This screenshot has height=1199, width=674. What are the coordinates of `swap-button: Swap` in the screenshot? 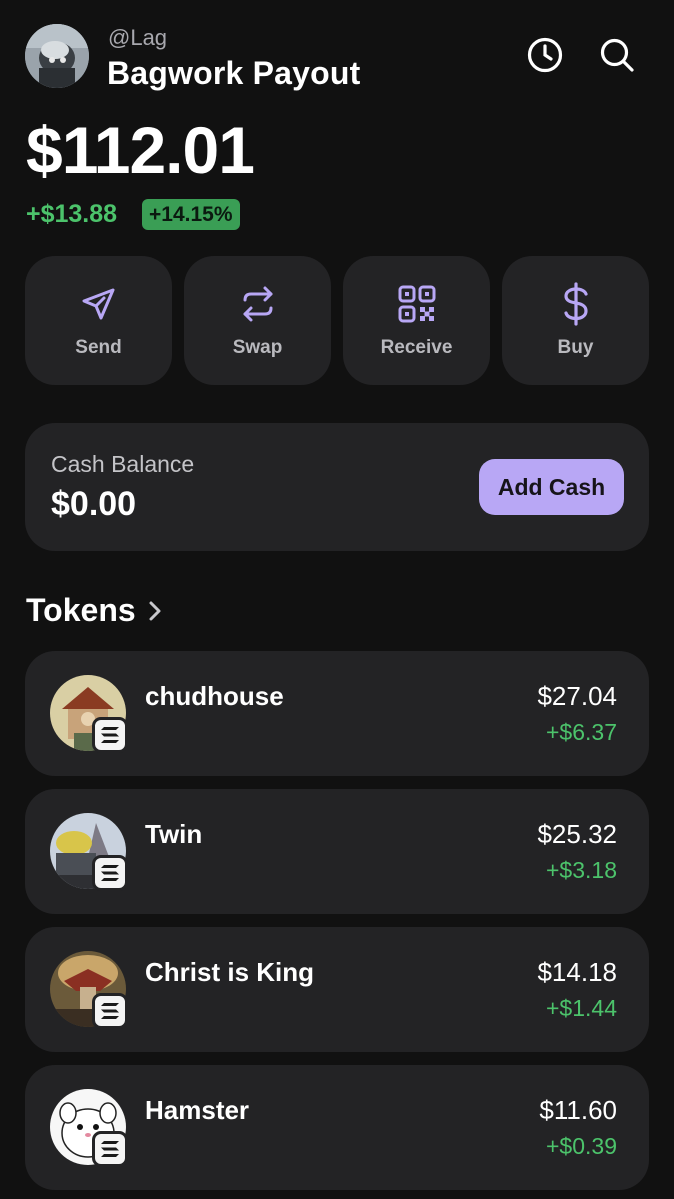 It's located at (257, 320).